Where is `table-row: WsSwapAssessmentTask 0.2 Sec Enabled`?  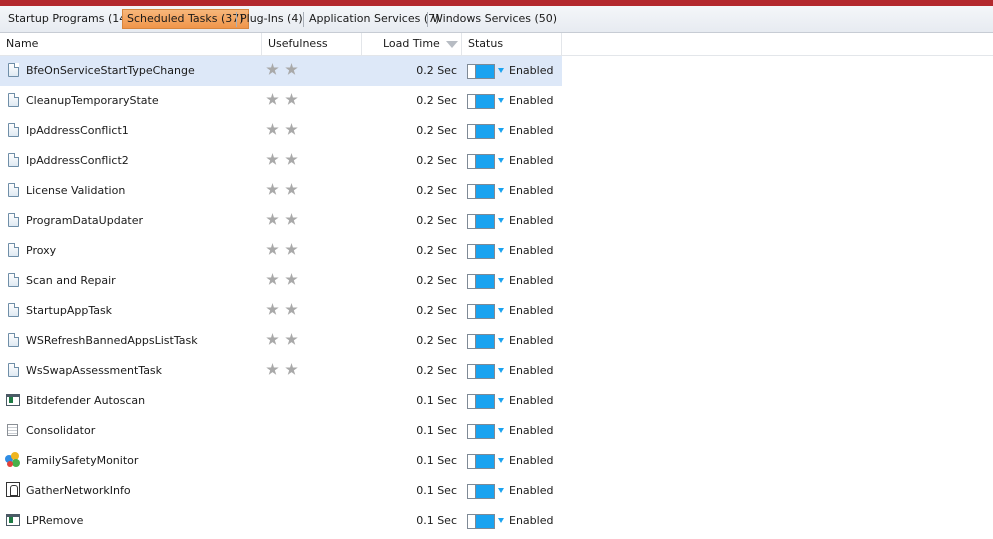 table-row: WsSwapAssessmentTask 0.2 Sec Enabled is located at coordinates (281, 371).